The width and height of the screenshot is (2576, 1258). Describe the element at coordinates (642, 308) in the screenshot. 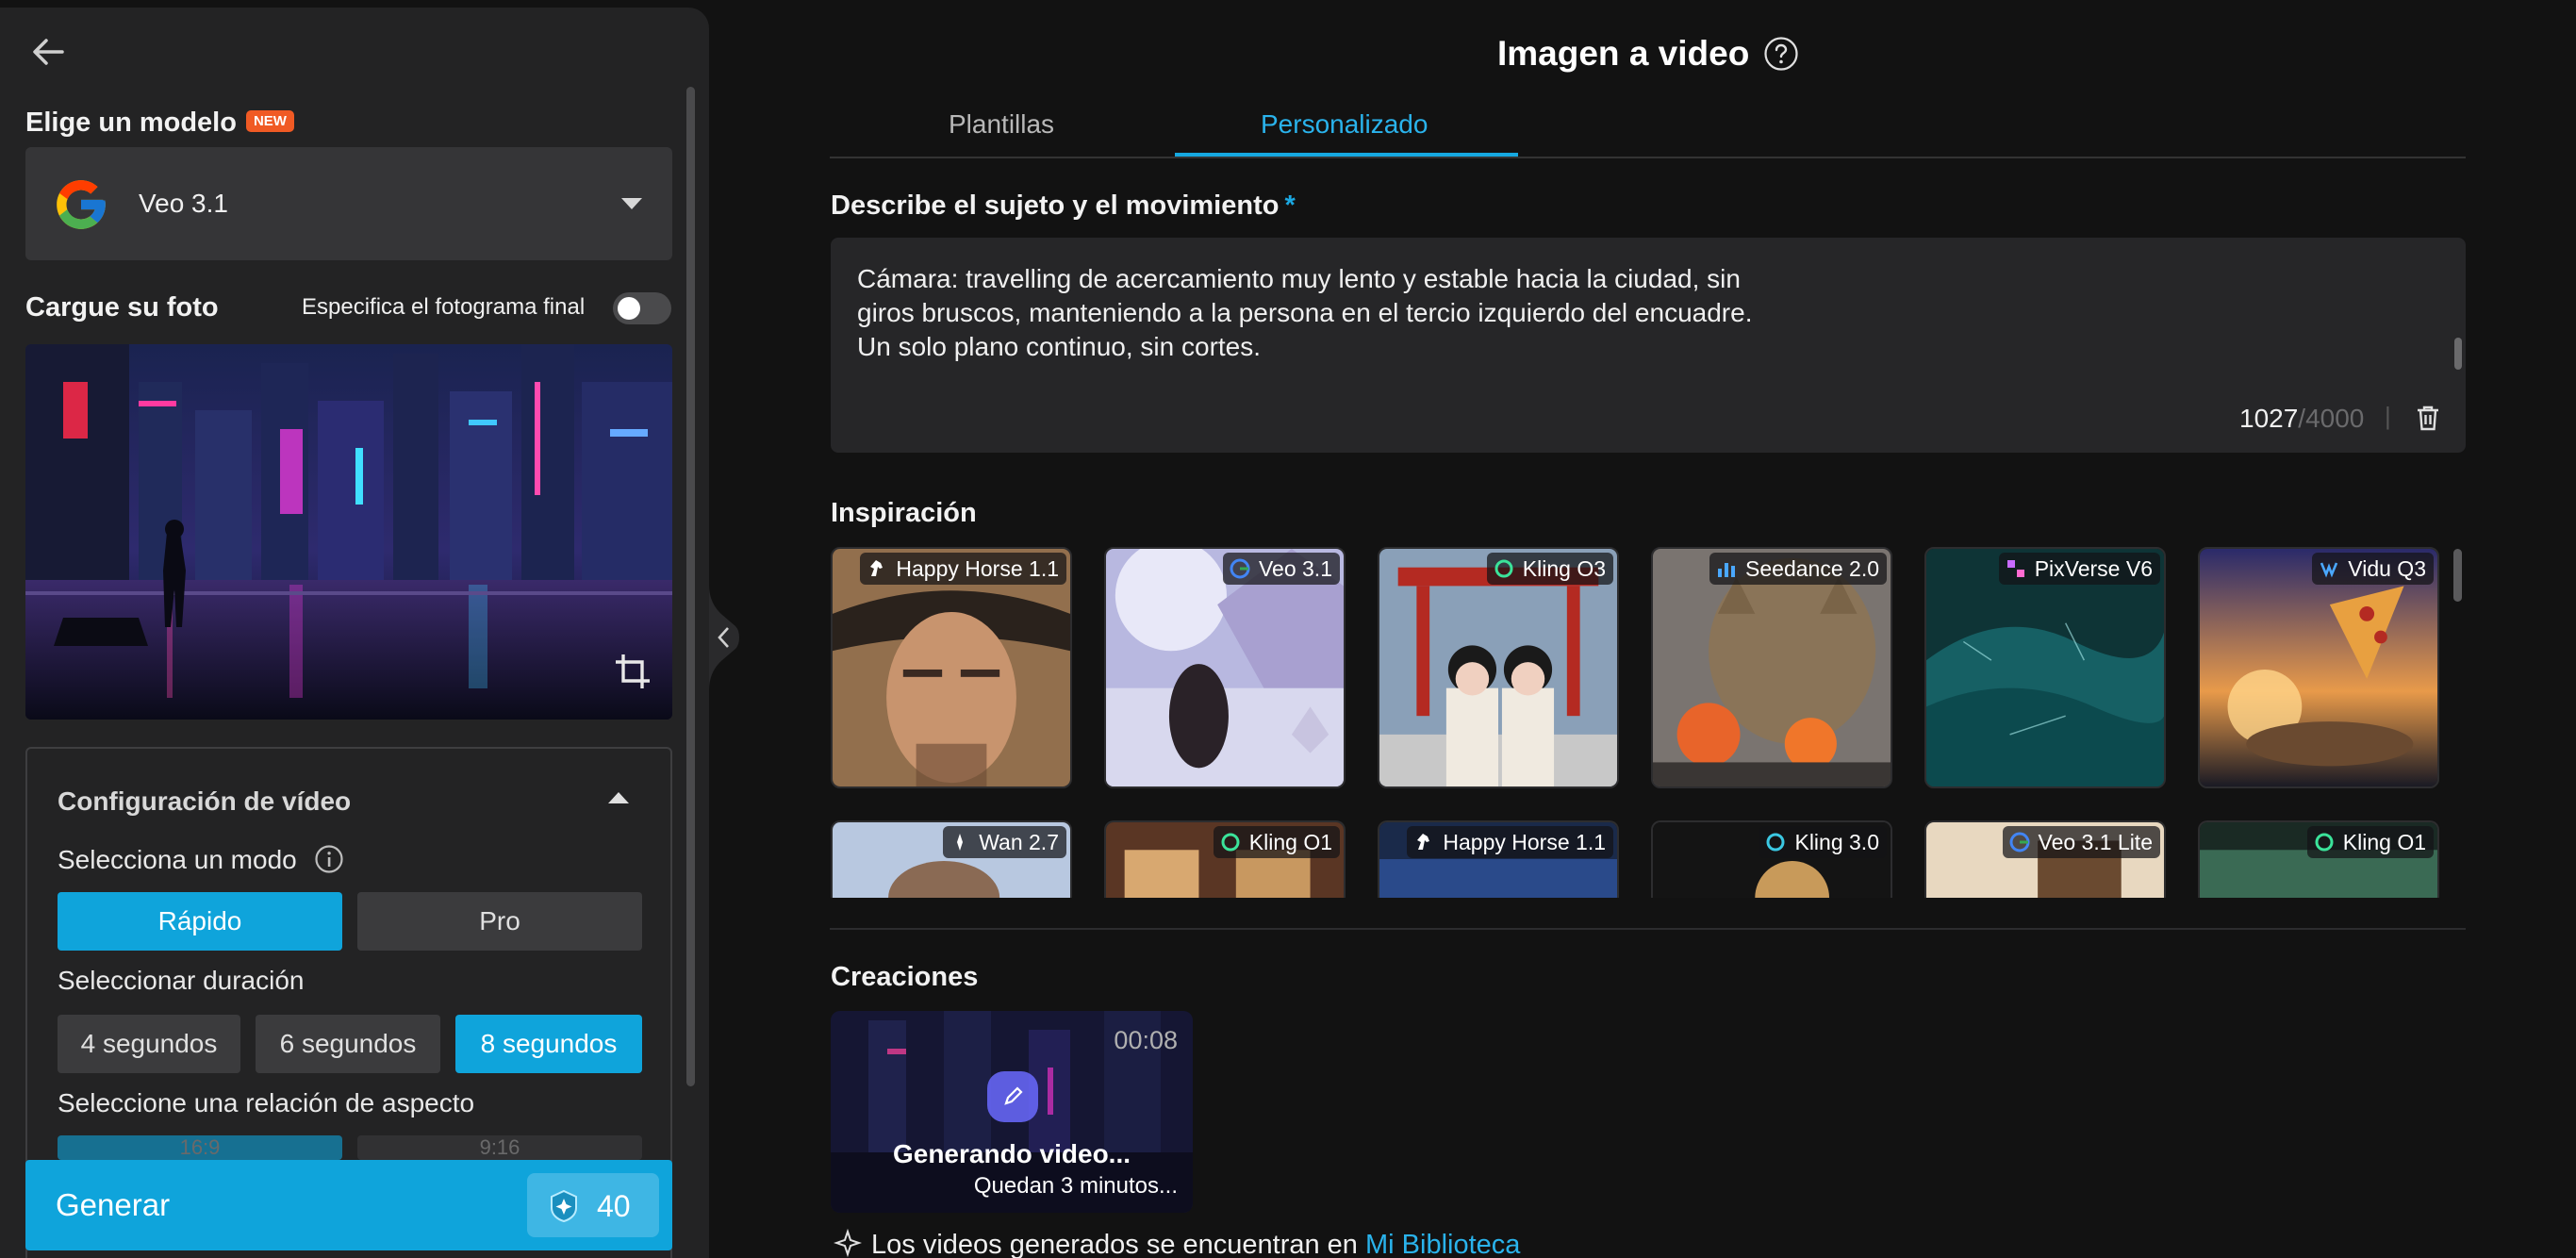

I see `final-frame-toggle` at that location.